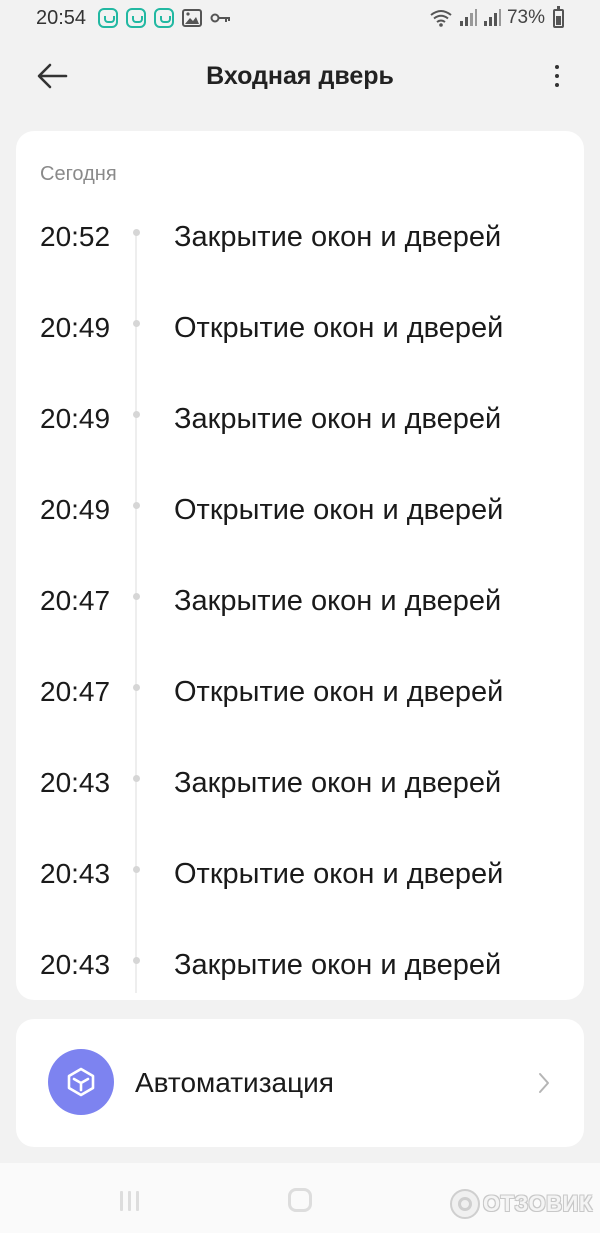 The height and width of the screenshot is (1233, 600). What do you see at coordinates (300, 448) in the screenshot?
I see `log-entry: 20:49 Закрытие окон и дверей` at bounding box center [300, 448].